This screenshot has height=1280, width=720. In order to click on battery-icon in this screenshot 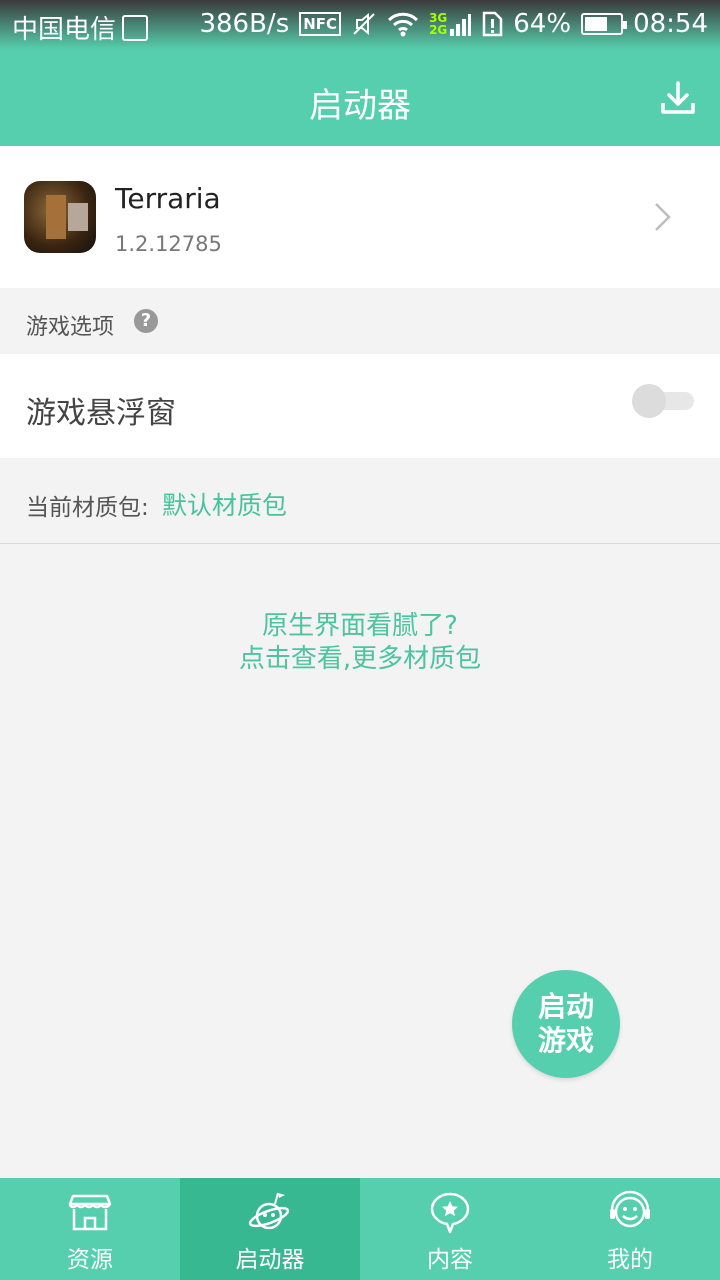, I will do `click(604, 24)`.